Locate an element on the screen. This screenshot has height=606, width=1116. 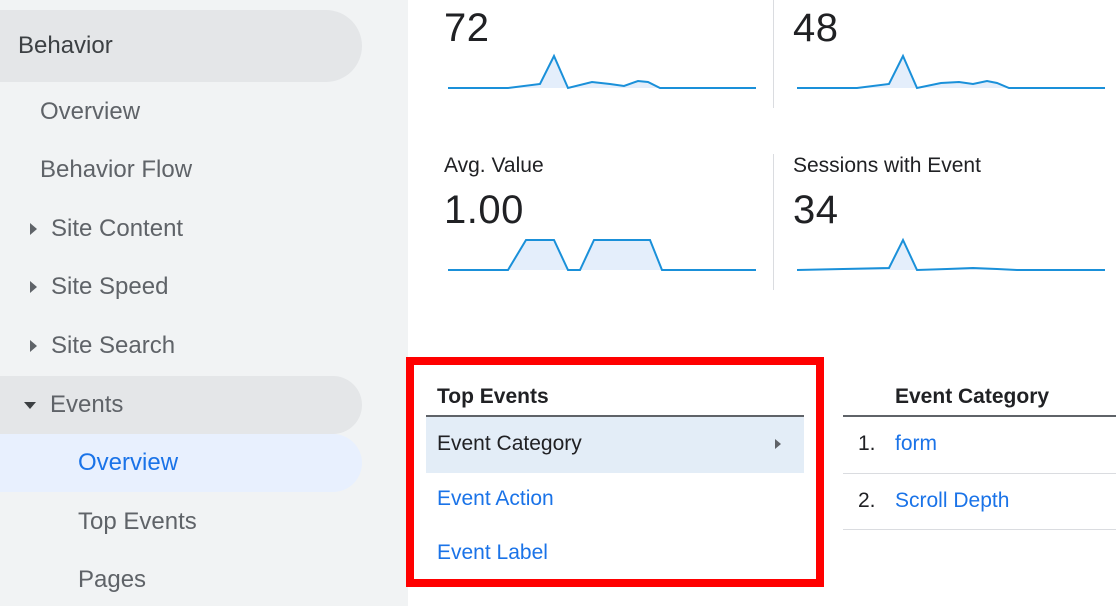
event-table-header: Event Category is located at coordinates (972, 396).